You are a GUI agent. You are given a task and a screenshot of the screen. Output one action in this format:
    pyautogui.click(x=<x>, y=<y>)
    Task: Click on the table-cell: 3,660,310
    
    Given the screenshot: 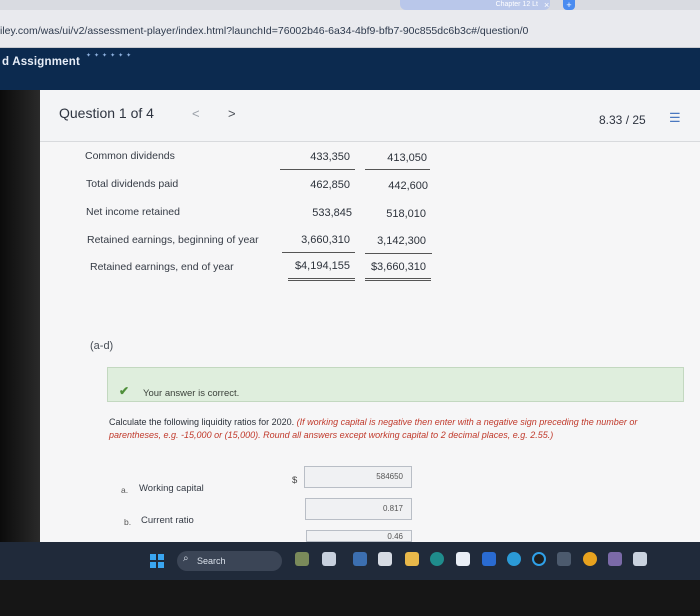 What is the action you would take?
    pyautogui.click(x=325, y=240)
    